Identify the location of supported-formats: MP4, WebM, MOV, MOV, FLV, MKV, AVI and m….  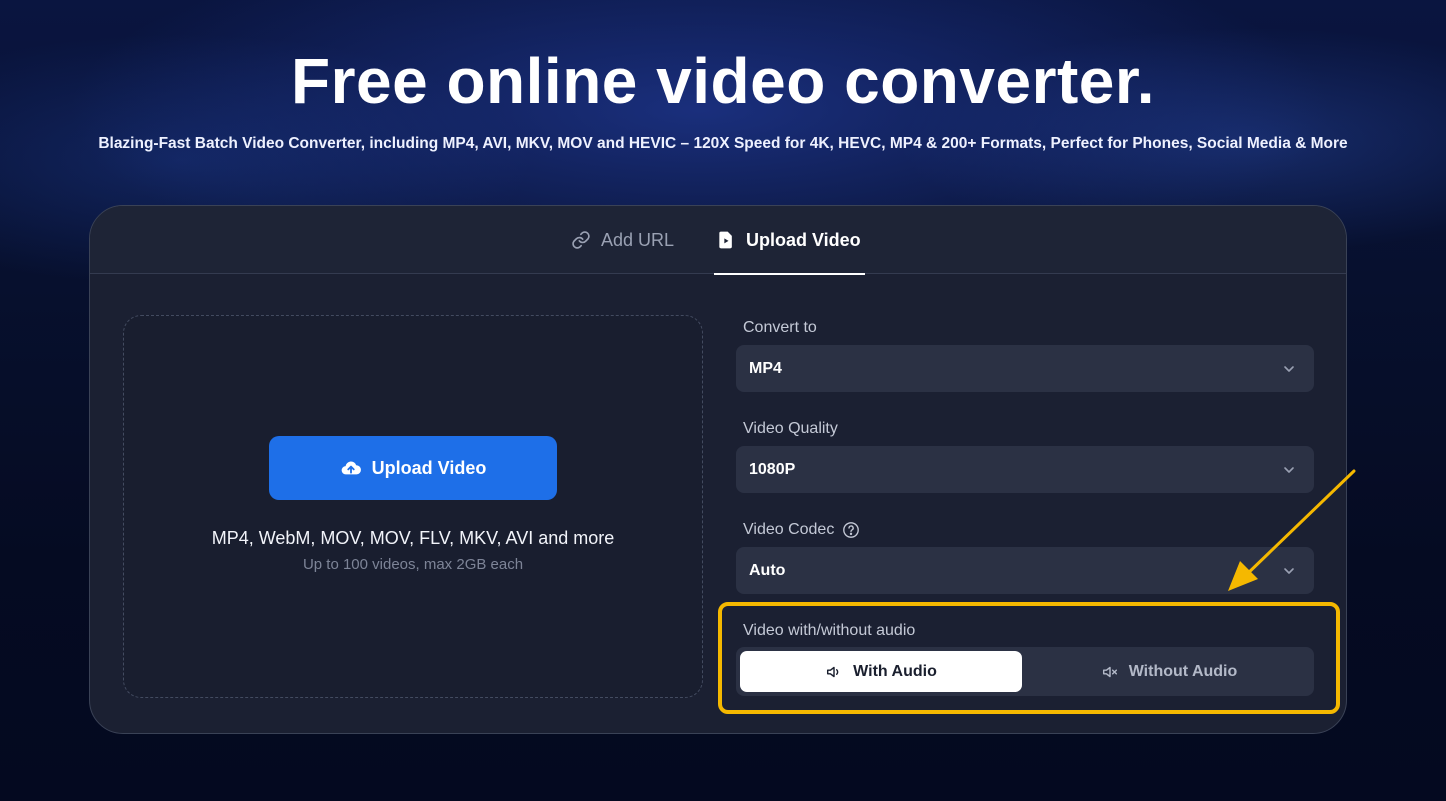
(413, 538).